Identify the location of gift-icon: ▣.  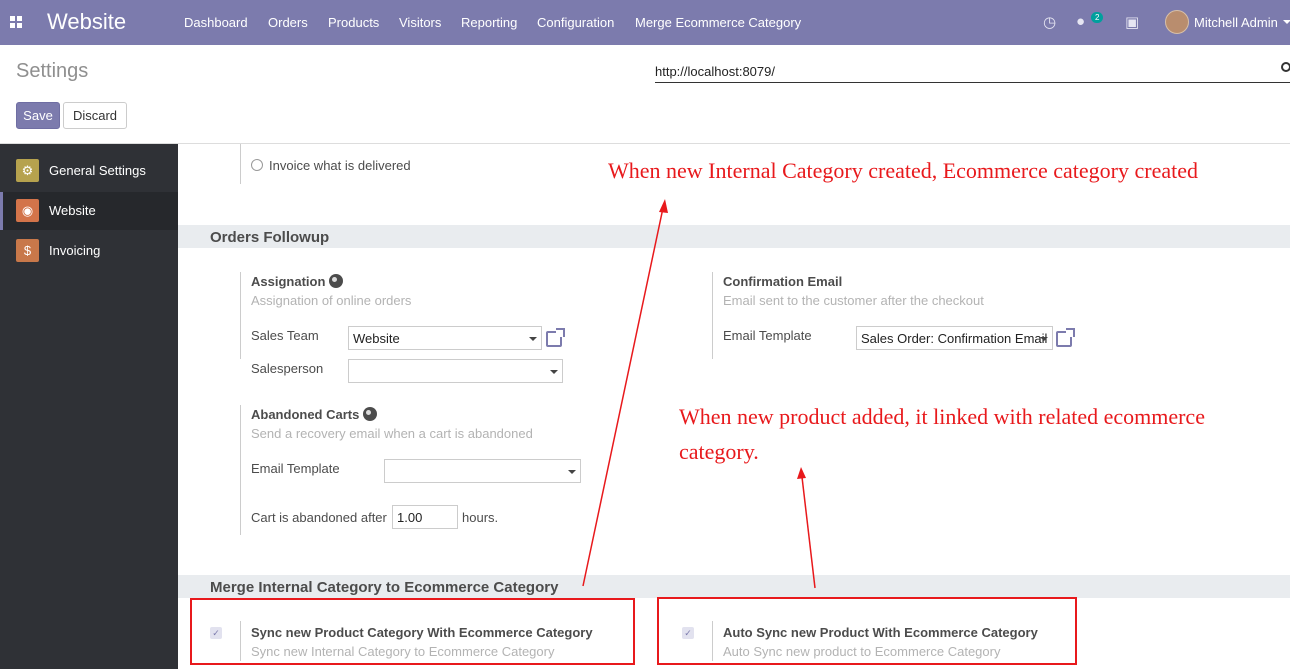
(1132, 22).